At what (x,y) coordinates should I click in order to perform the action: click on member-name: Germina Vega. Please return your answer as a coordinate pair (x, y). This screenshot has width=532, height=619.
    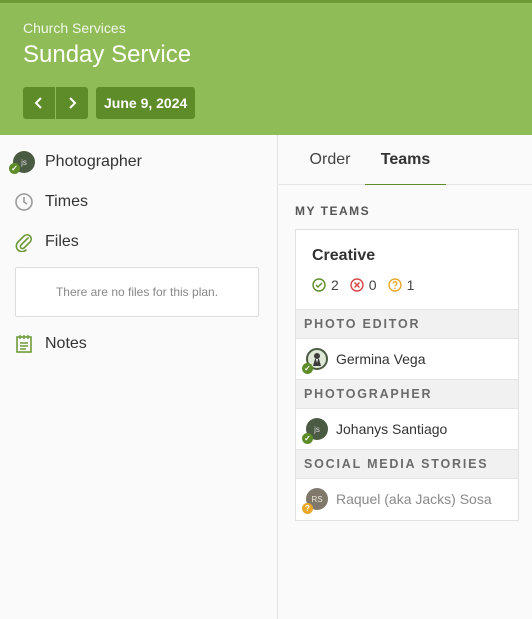
    Looking at the image, I should click on (381, 359).